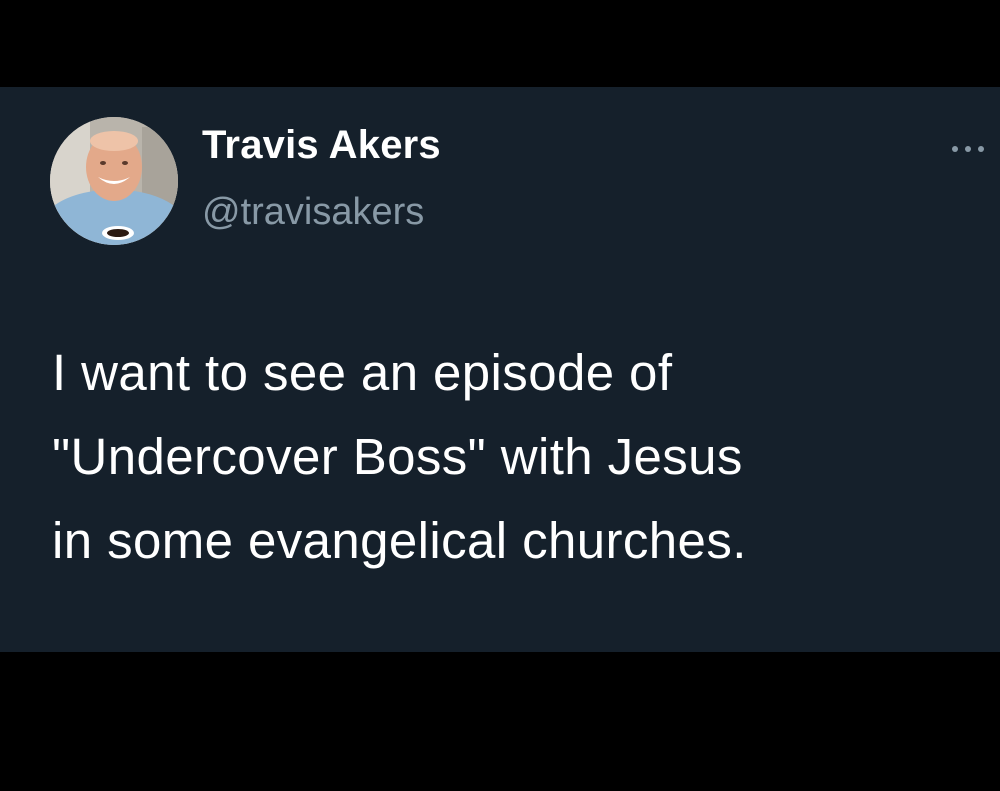 The height and width of the screenshot is (791, 1000). Describe the element at coordinates (313, 212) in the screenshot. I see `author-handle: @travisakers` at that location.